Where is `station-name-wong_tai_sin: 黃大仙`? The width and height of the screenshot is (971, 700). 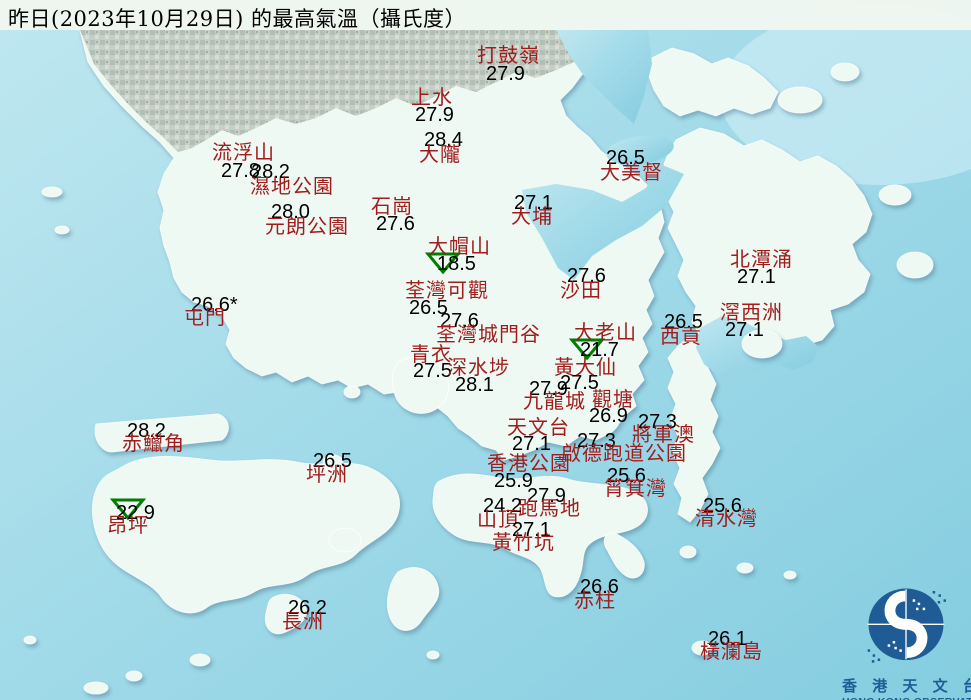 station-name-wong_tai_sin: 黃大仙 is located at coordinates (585, 367).